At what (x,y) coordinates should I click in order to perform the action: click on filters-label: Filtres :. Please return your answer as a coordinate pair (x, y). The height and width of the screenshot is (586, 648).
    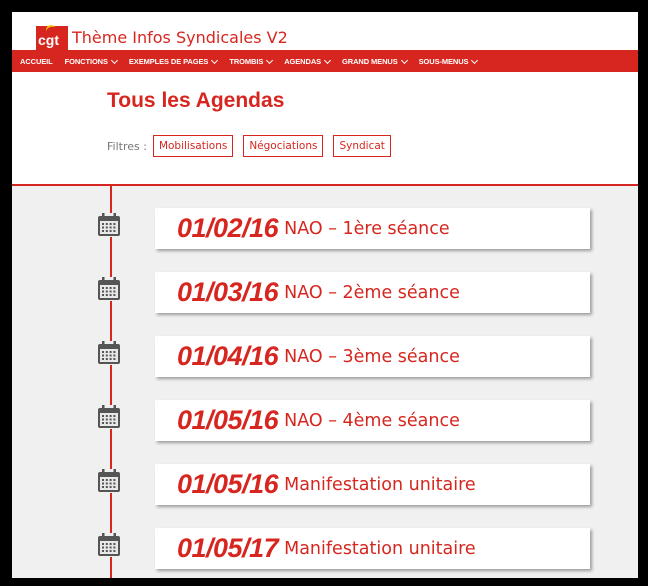
    Looking at the image, I should click on (127, 146).